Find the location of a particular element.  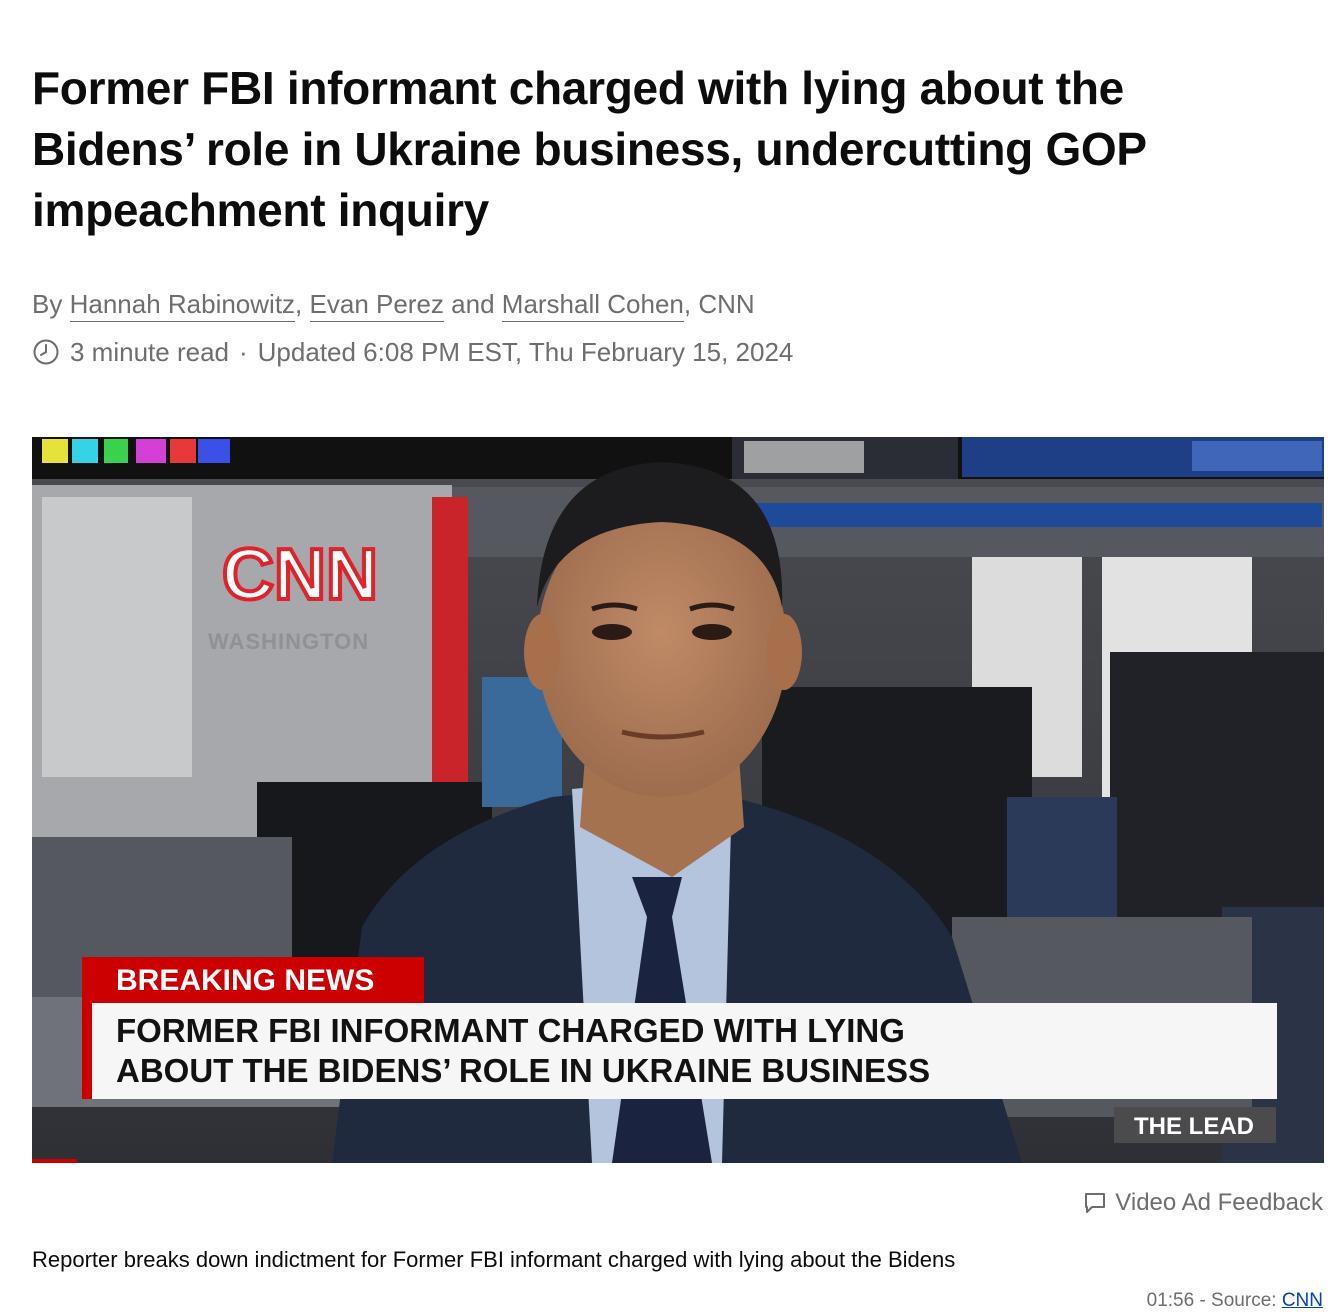

author-link-rabinowitz: Hannah Rabinowitz is located at coordinates (182, 305).